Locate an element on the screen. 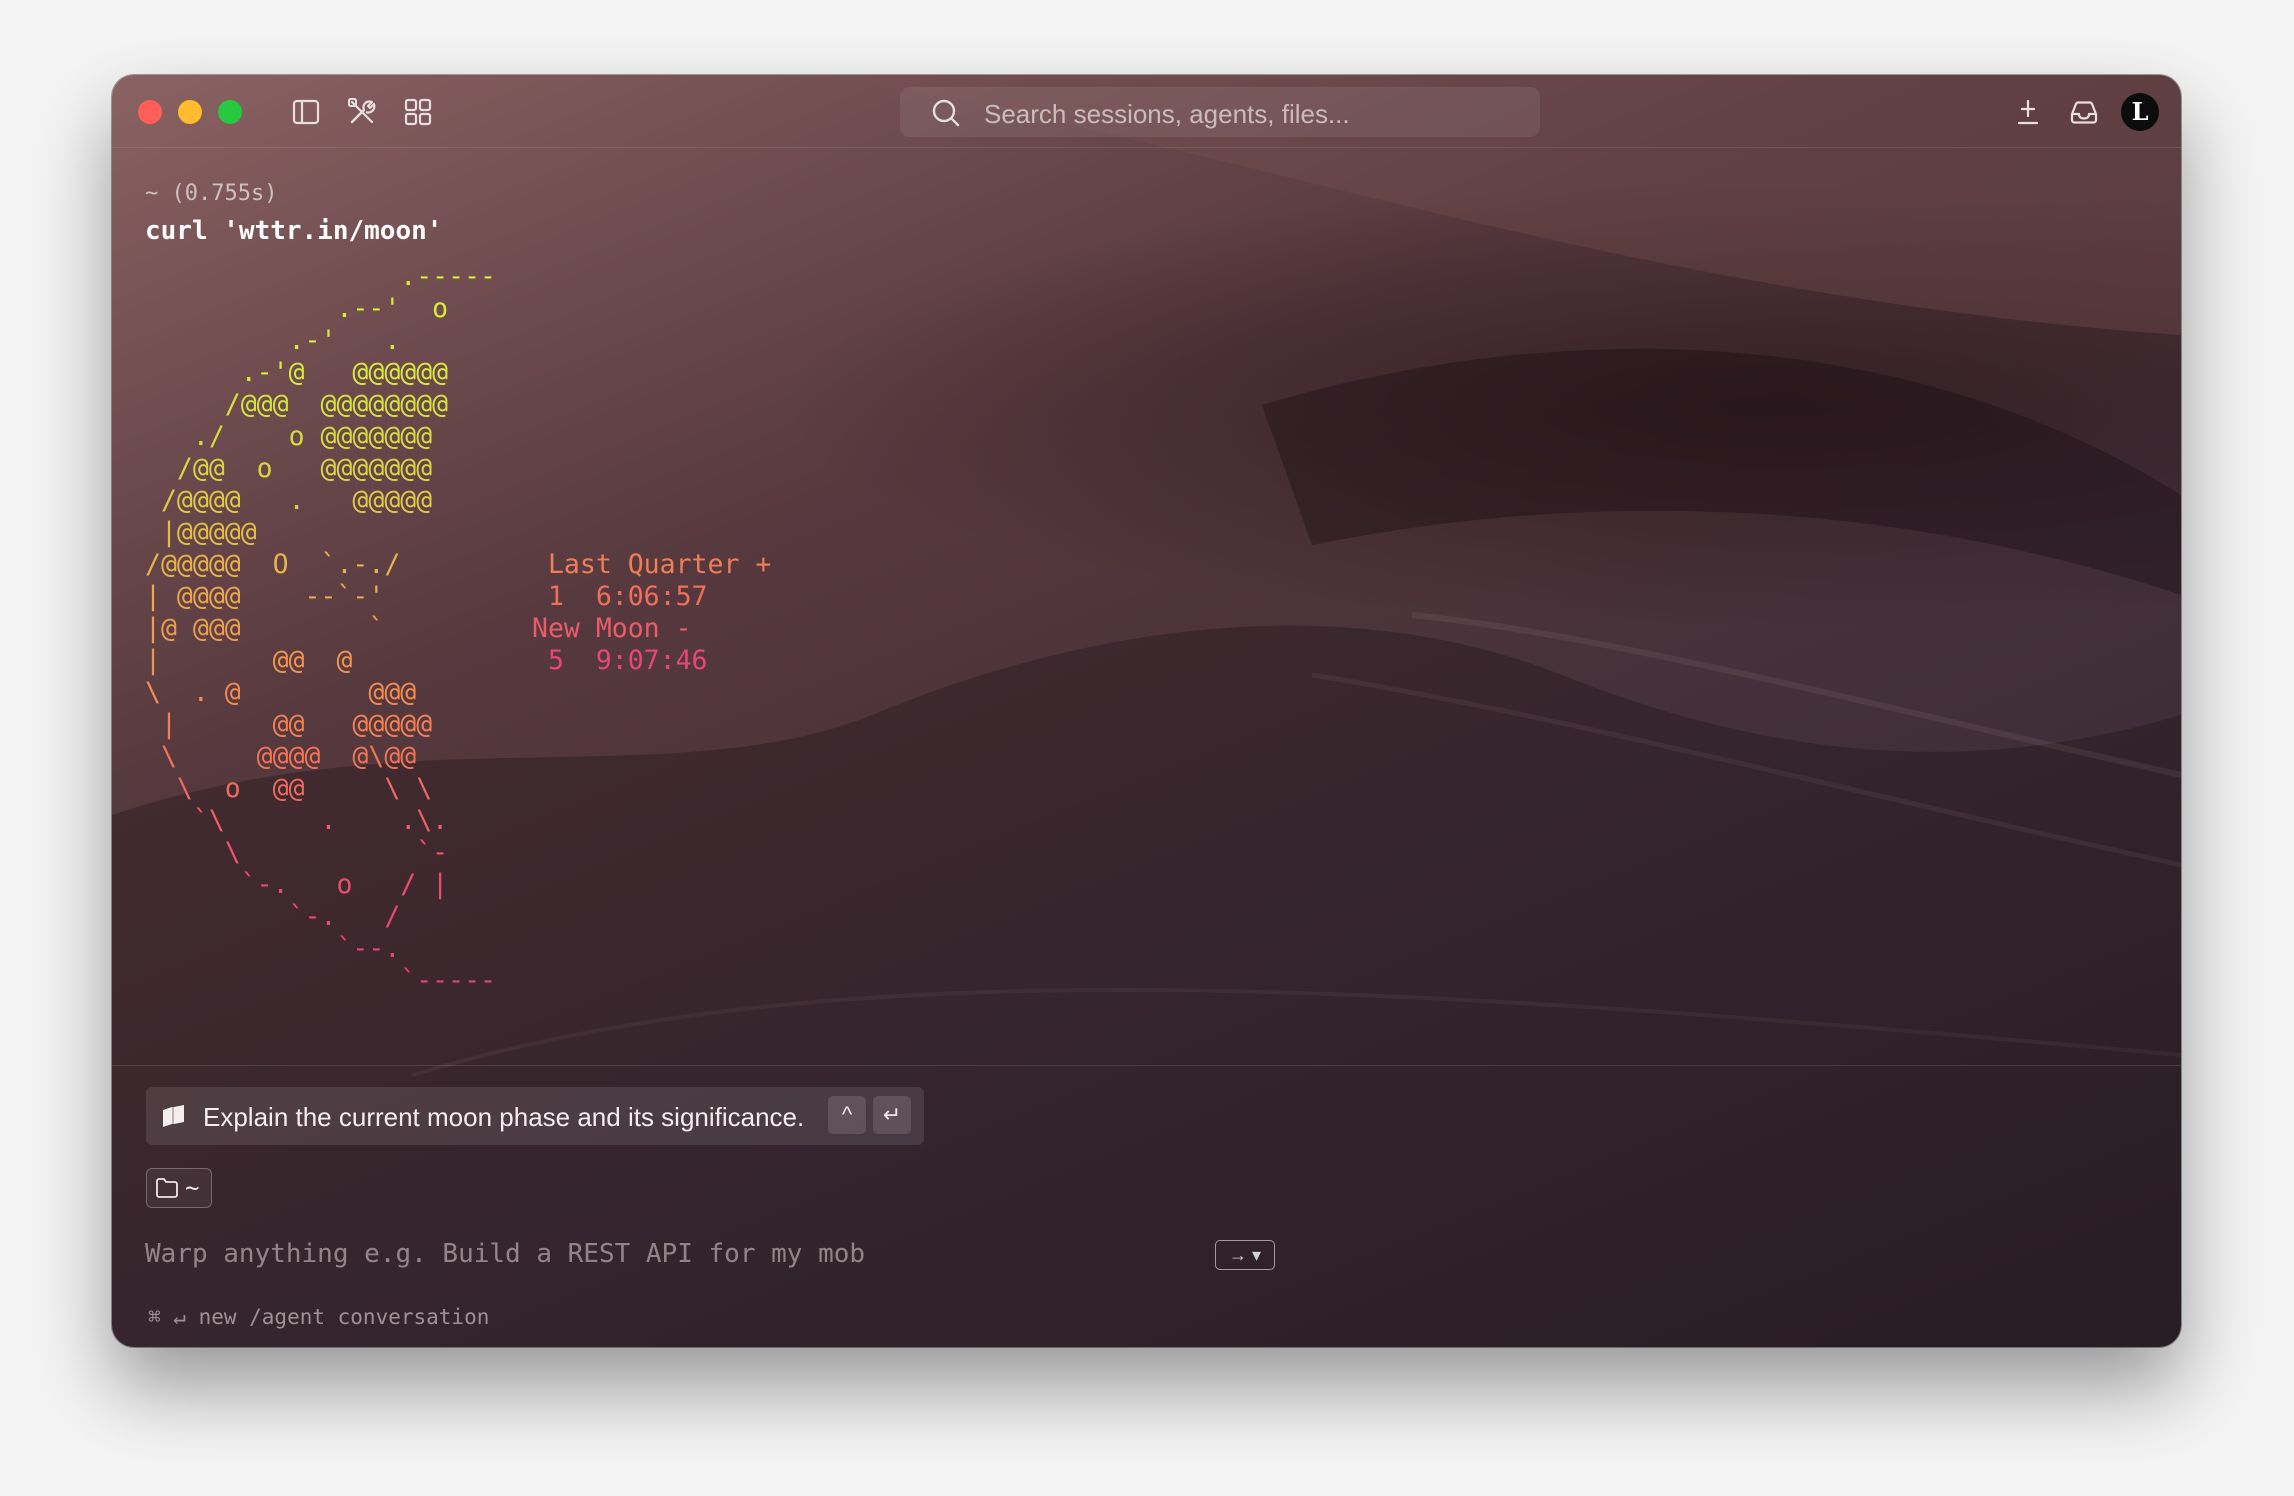 The width and height of the screenshot is (2294, 1496). prompt-input is located at coordinates (505, 1254).